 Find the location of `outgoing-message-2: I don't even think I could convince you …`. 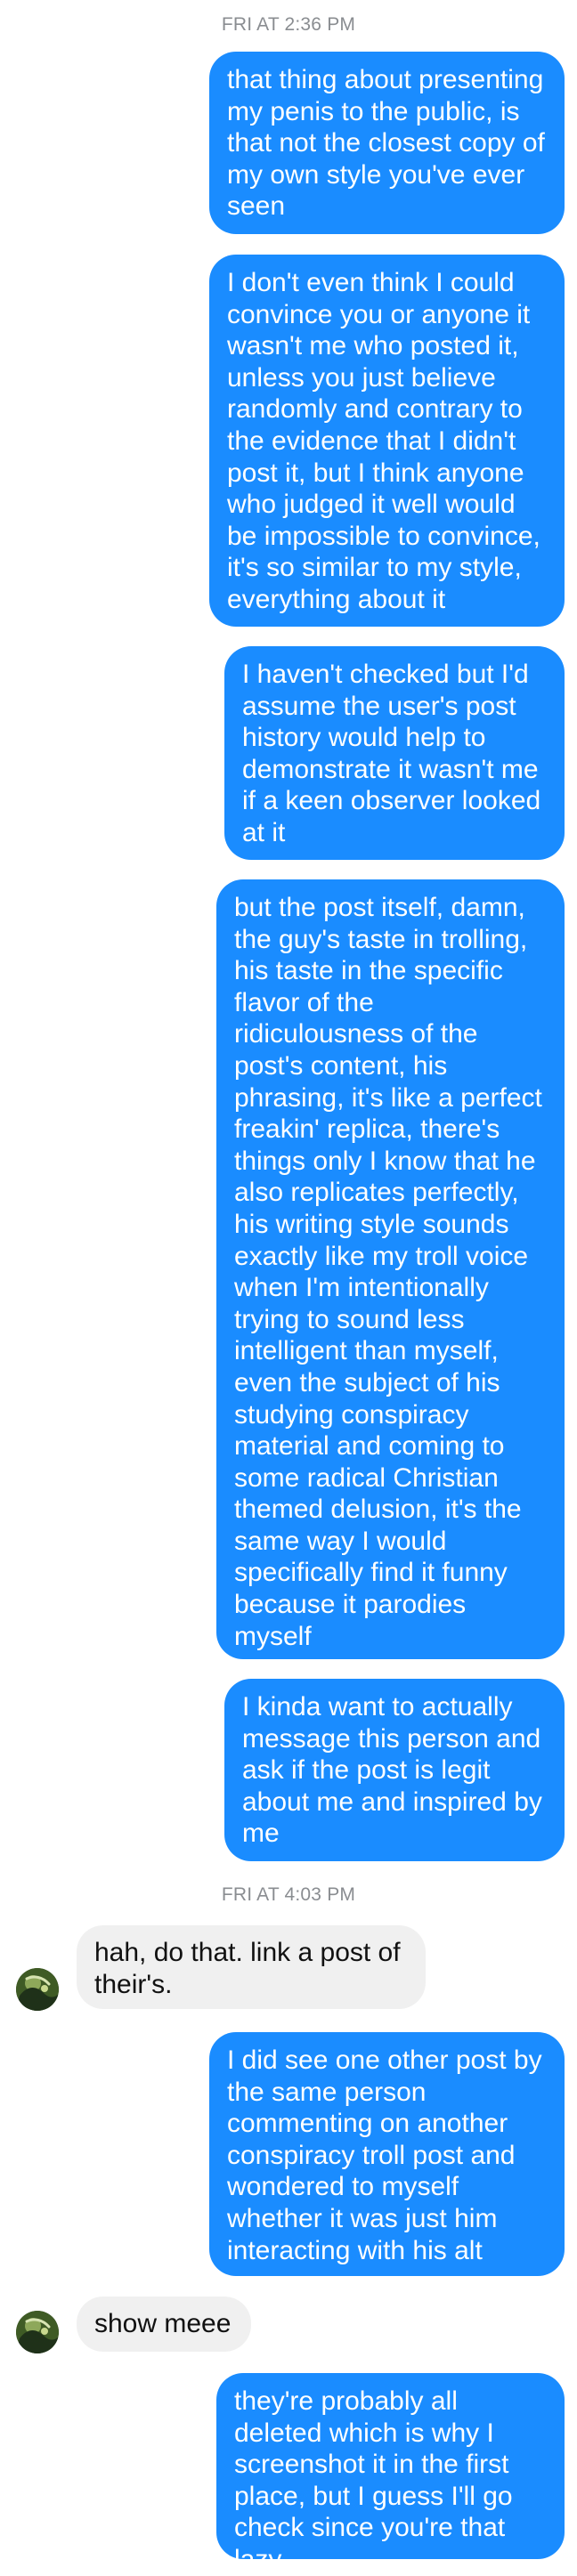

outgoing-message-2: I don't even think I could convince you … is located at coordinates (387, 441).